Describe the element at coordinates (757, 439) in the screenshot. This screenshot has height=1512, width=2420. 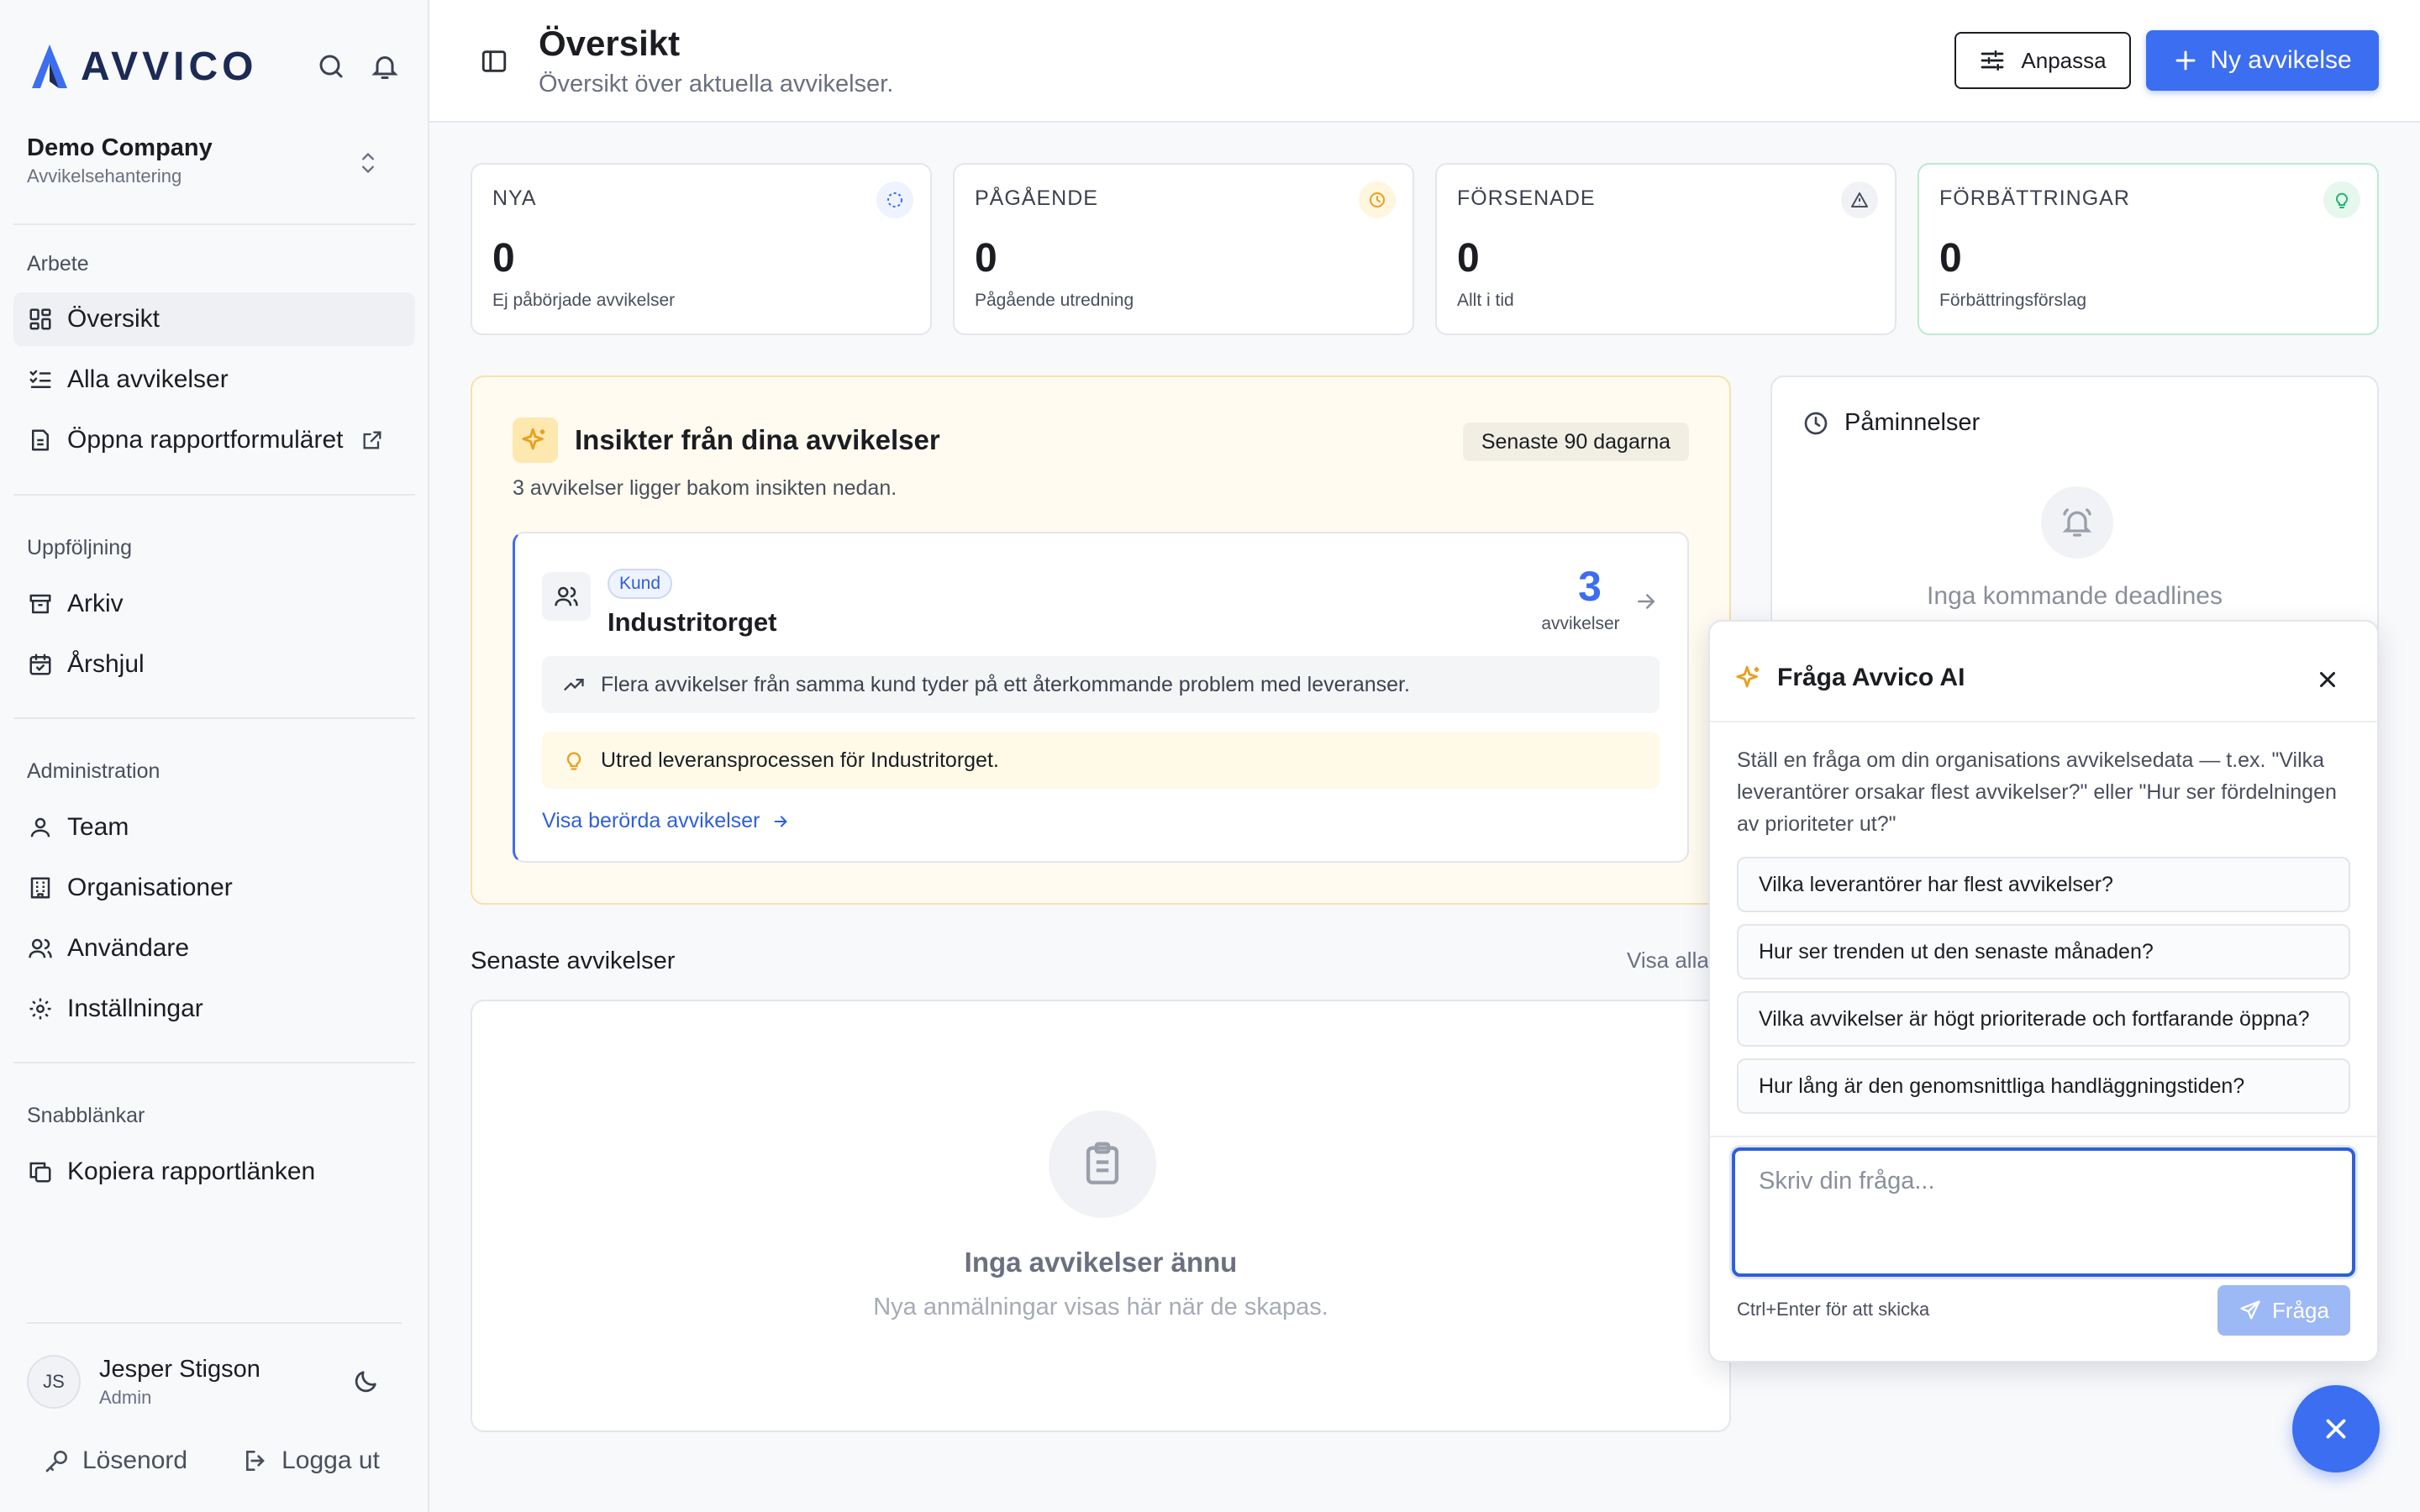
I see `insights-title: Insikter från dina avvikelser` at that location.